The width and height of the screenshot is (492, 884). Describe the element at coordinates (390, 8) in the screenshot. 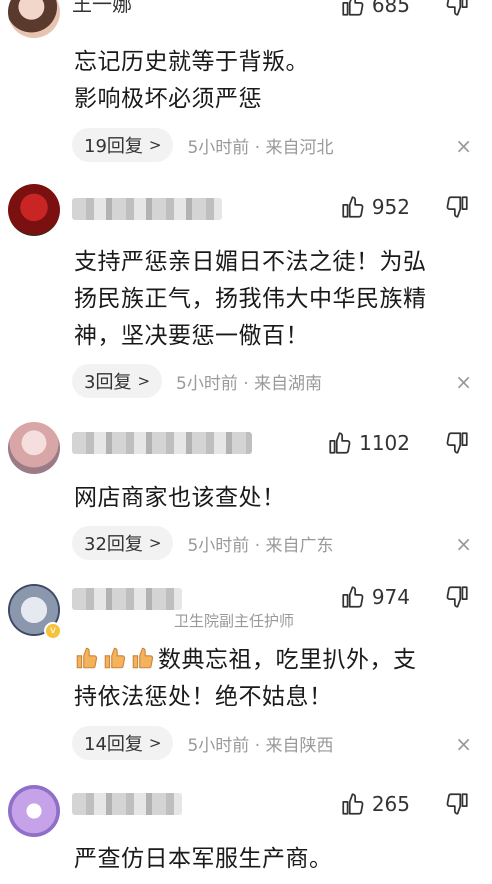

I see `like-count: 685` at that location.